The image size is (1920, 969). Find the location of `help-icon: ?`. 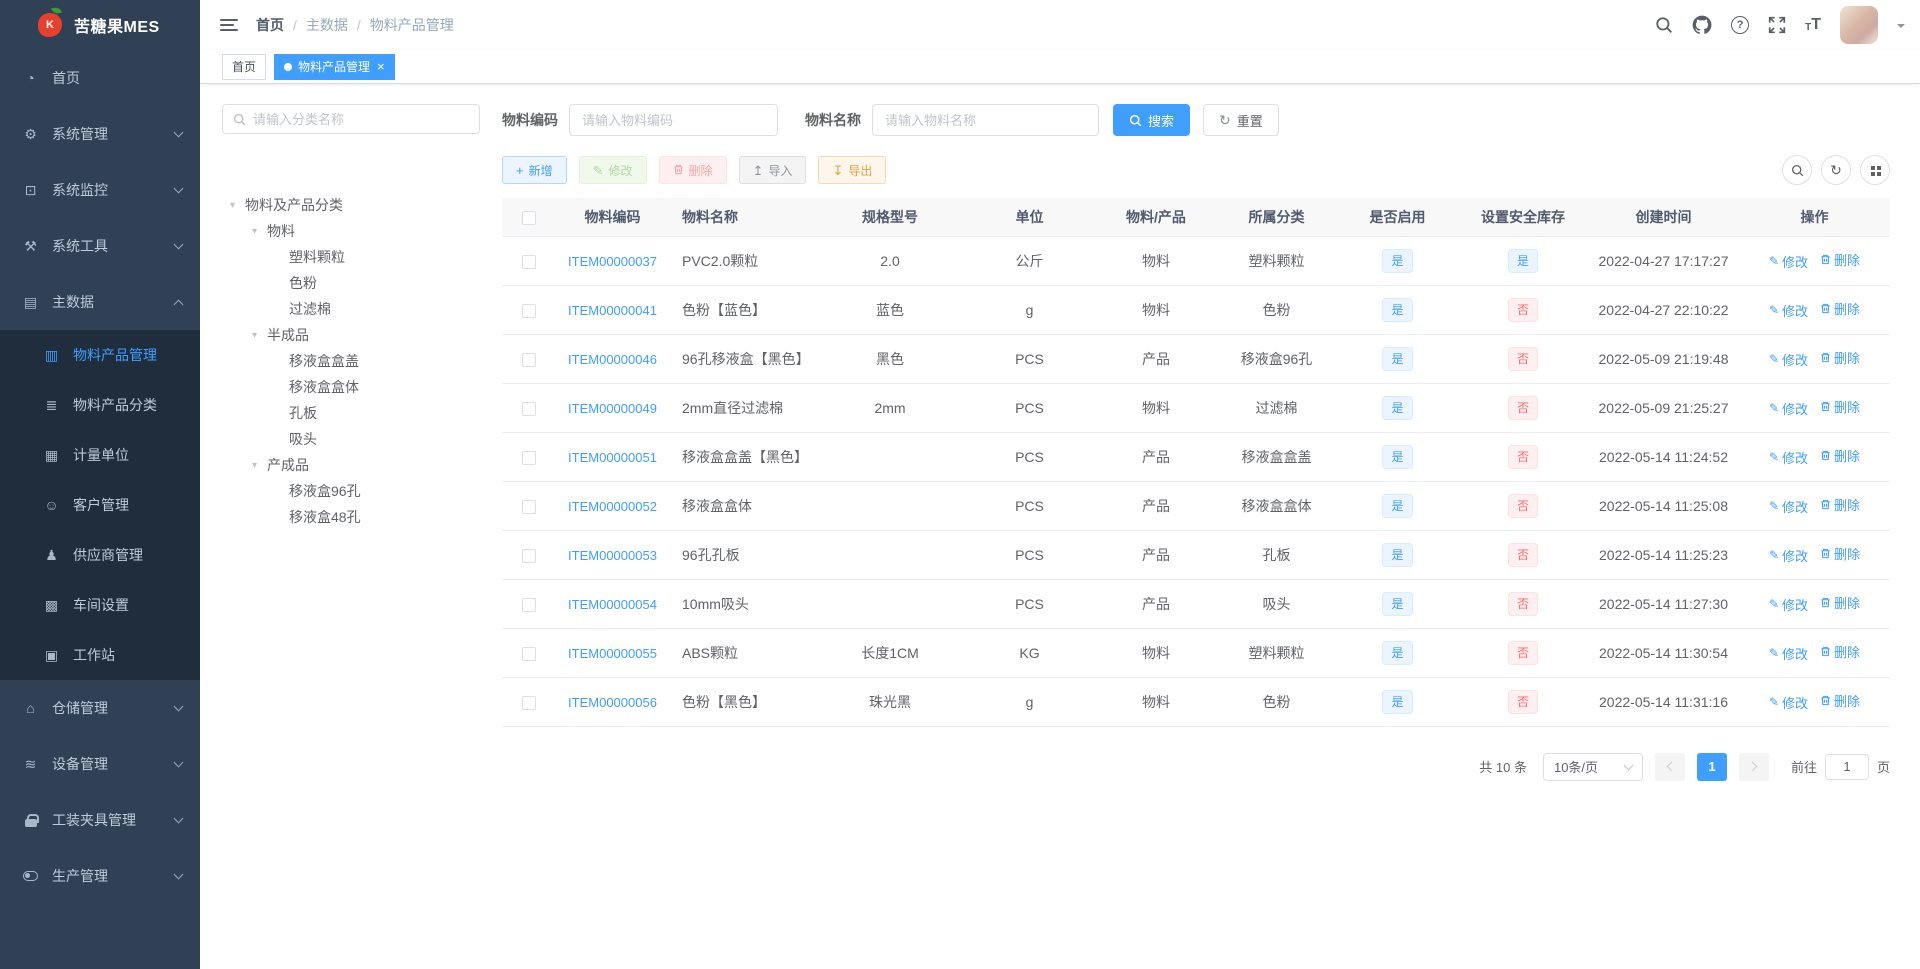

help-icon: ? is located at coordinates (1740, 25).